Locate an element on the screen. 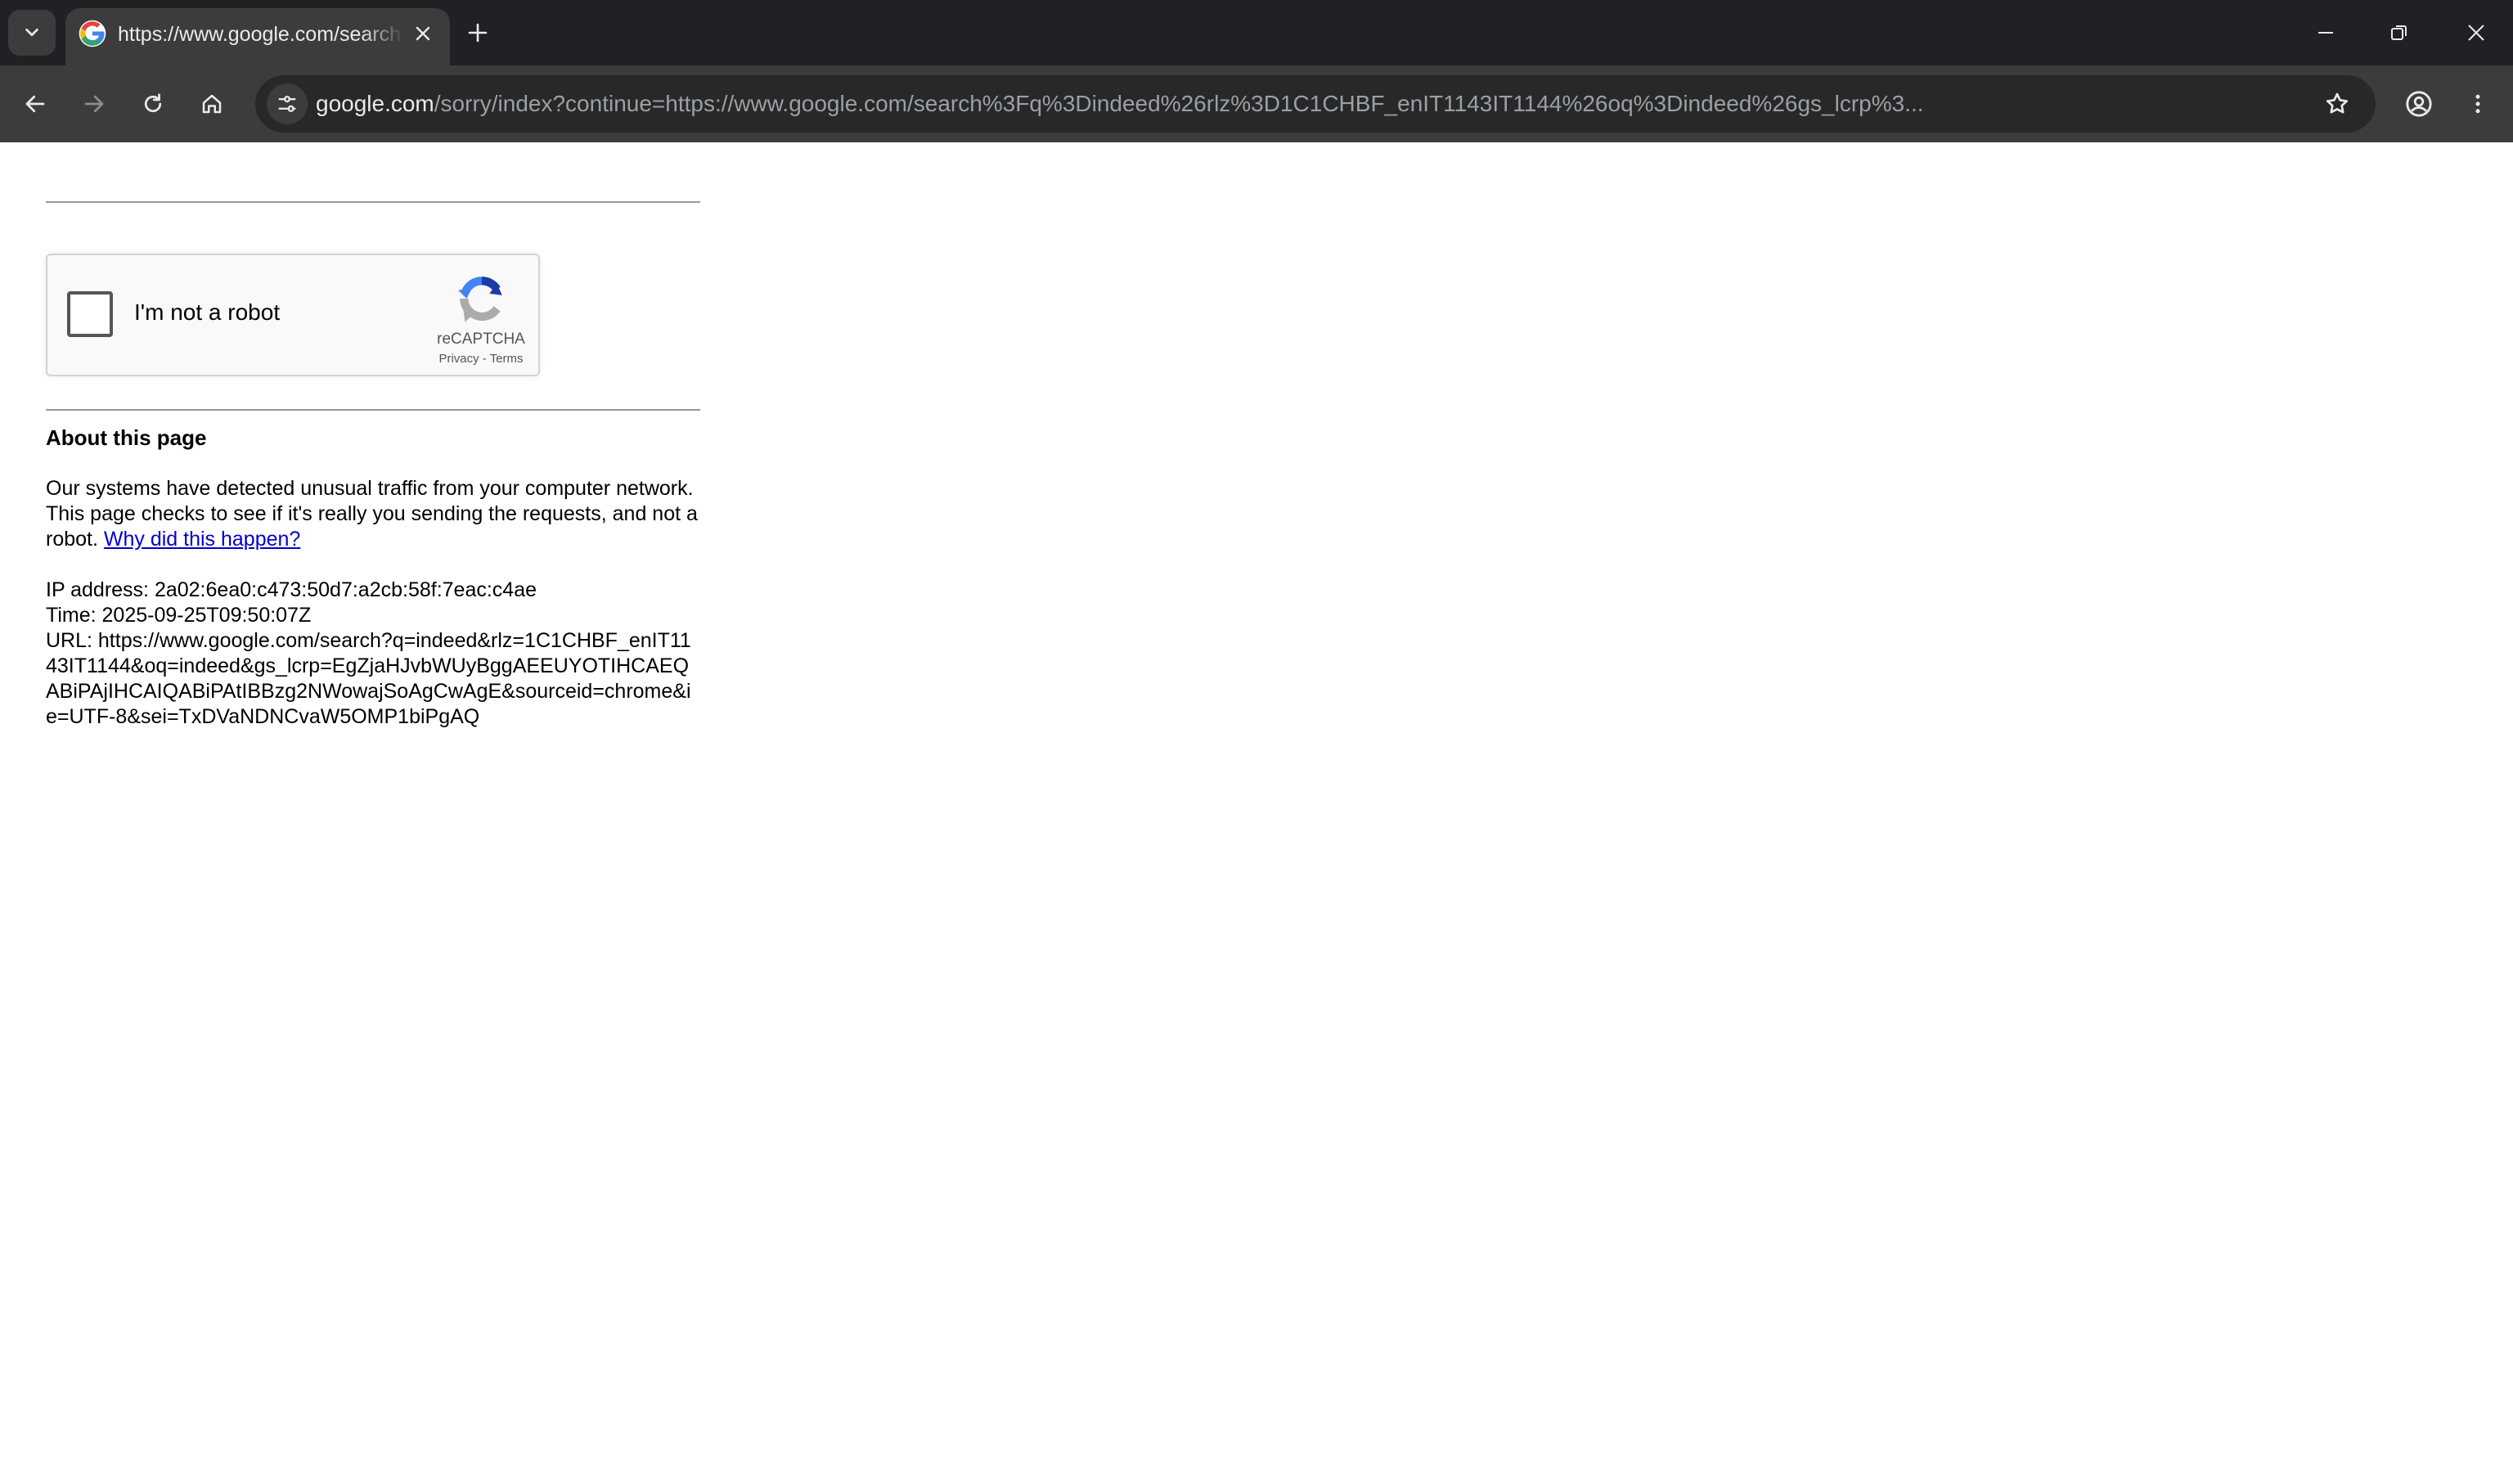 The height and width of the screenshot is (1484, 2513). new-tab-button is located at coordinates (478, 33).